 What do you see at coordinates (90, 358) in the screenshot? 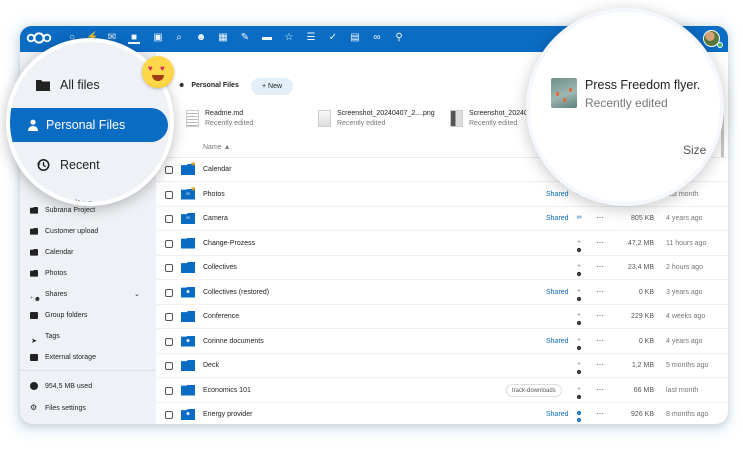
I see `sidebar-item-external-storage: External storage` at bounding box center [90, 358].